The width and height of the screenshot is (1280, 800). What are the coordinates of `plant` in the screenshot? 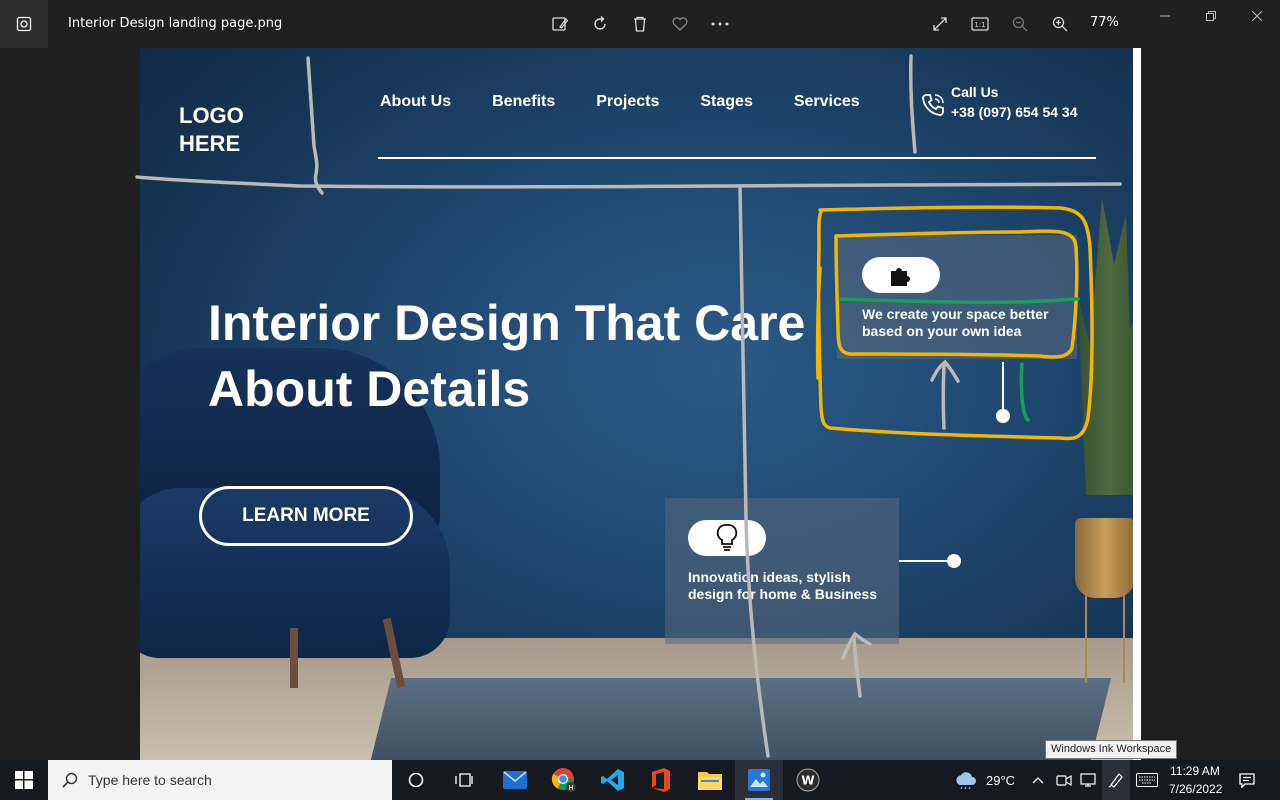 It's located at (1105, 346).